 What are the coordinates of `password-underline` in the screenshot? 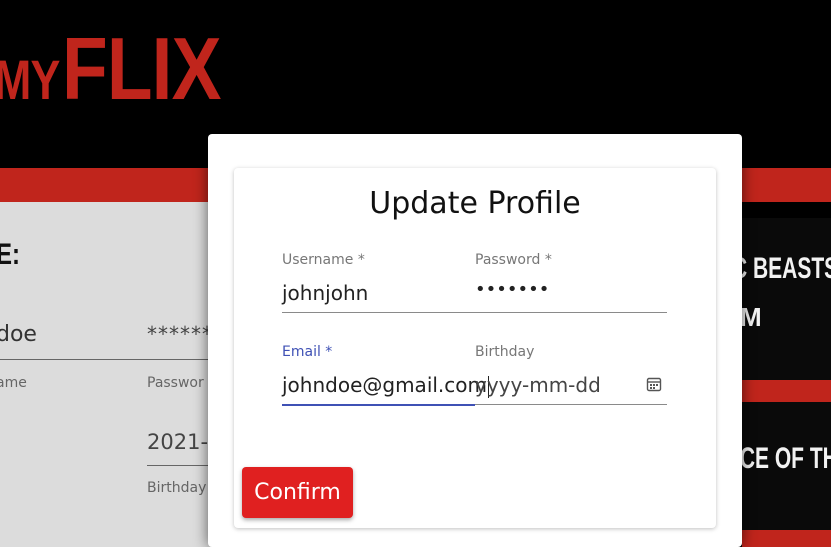 It's located at (571, 312).